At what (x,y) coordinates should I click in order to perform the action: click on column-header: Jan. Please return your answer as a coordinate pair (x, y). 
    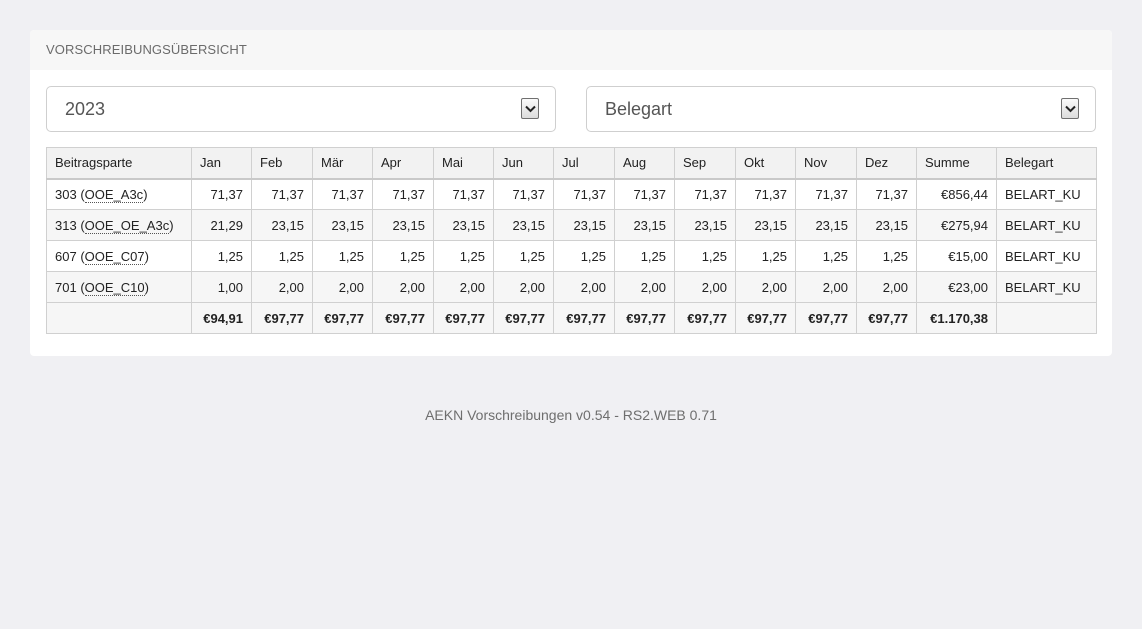
    Looking at the image, I should click on (221, 163).